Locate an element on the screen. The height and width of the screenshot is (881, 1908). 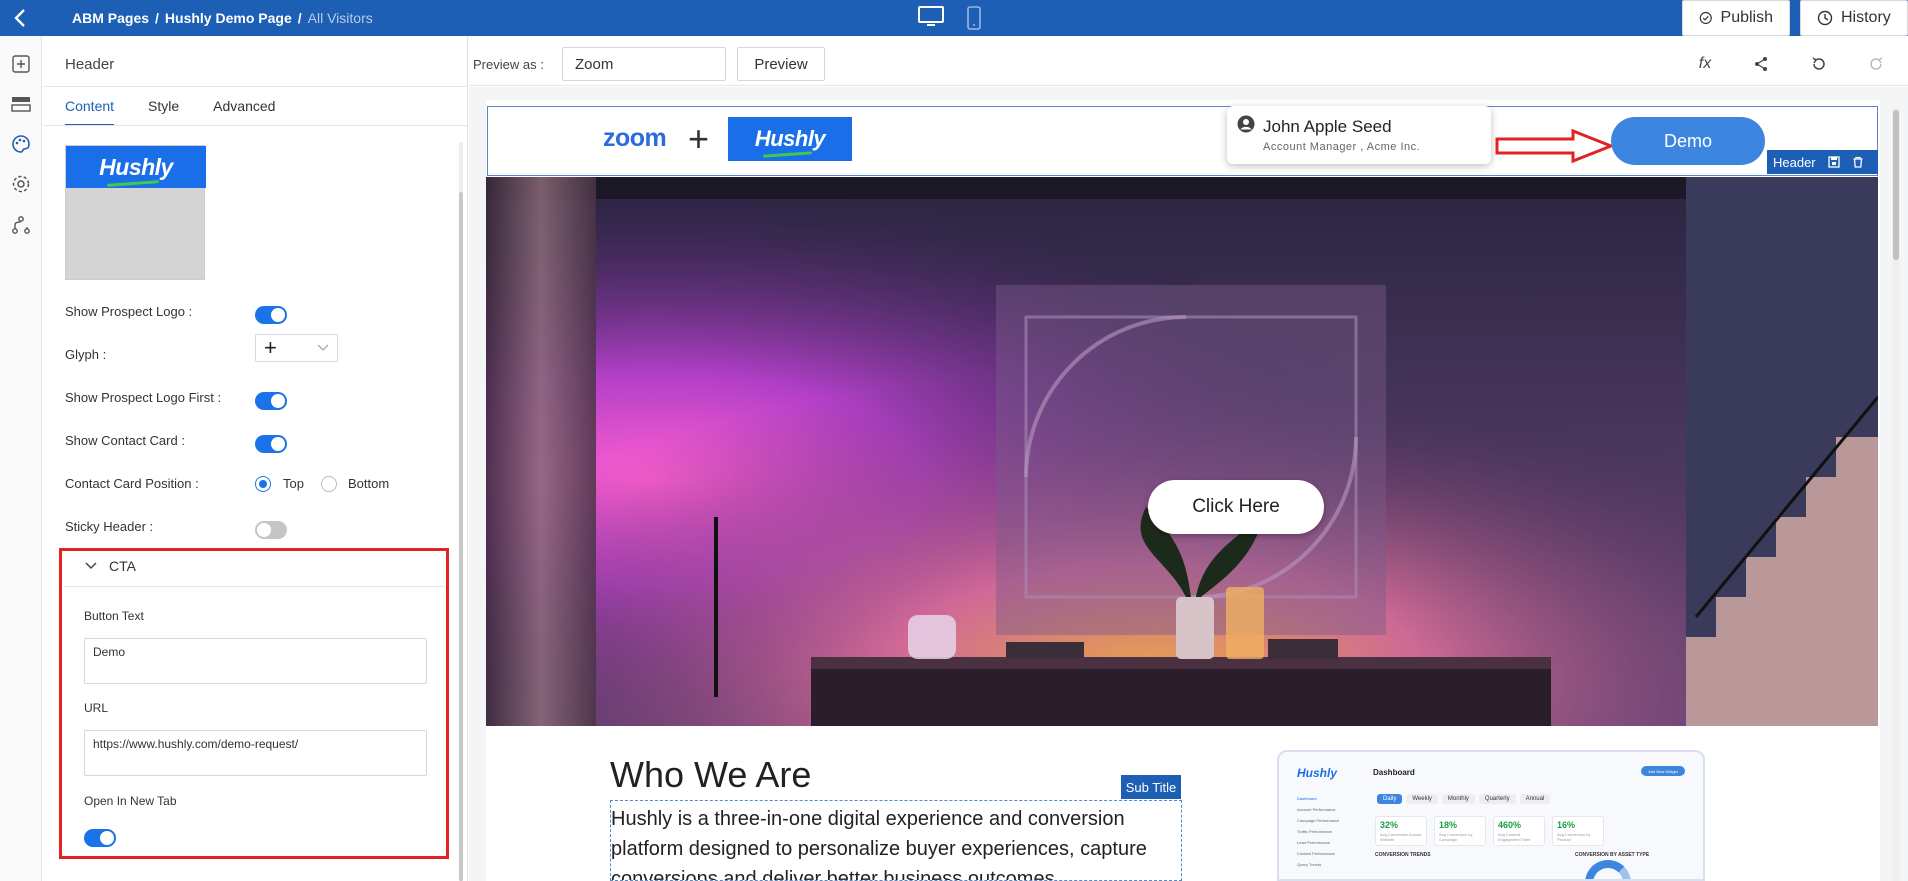
header-element-tag: Header is located at coordinates (1822, 162).